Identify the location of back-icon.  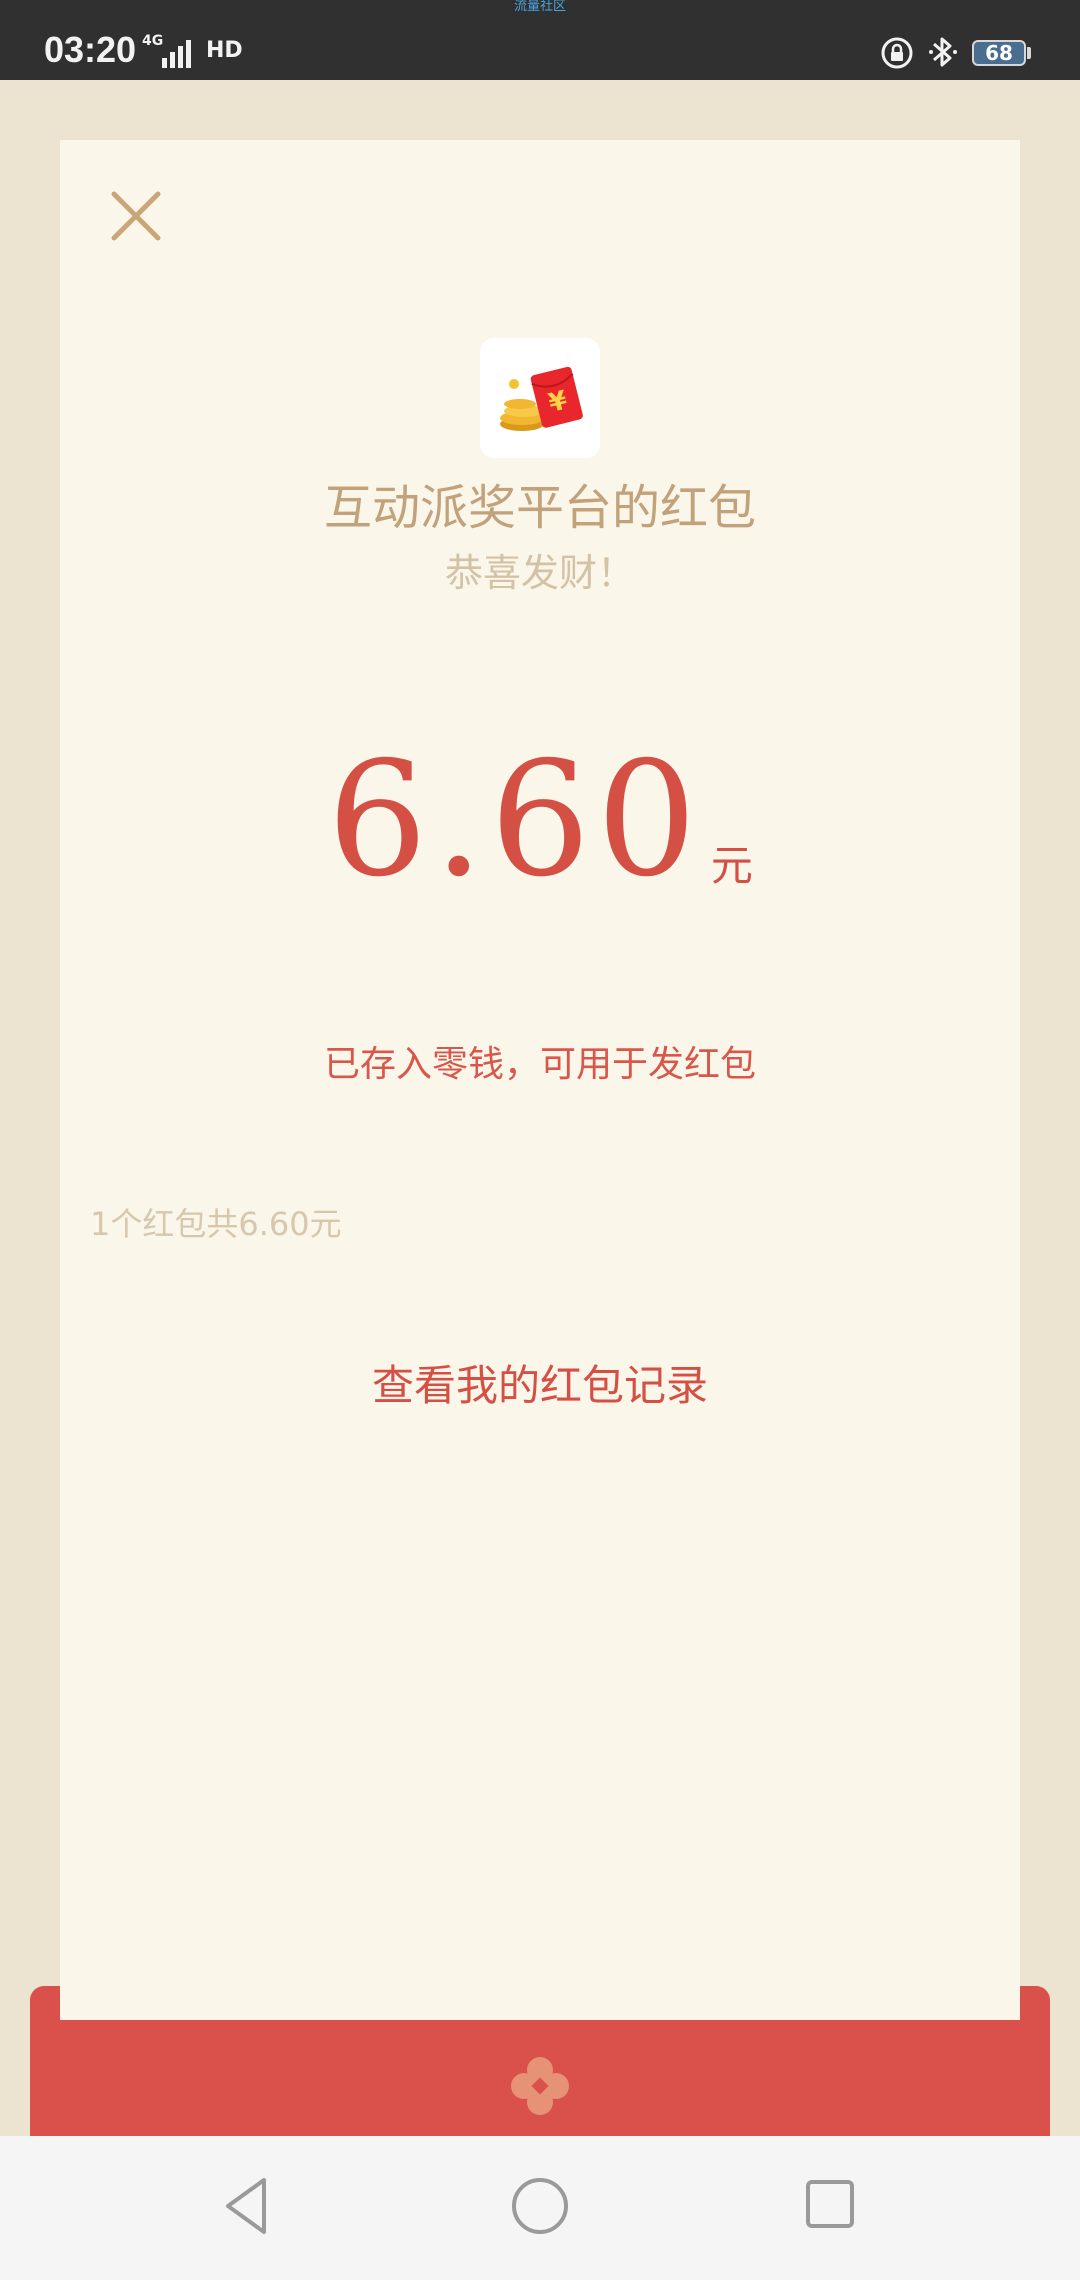
(248, 2206).